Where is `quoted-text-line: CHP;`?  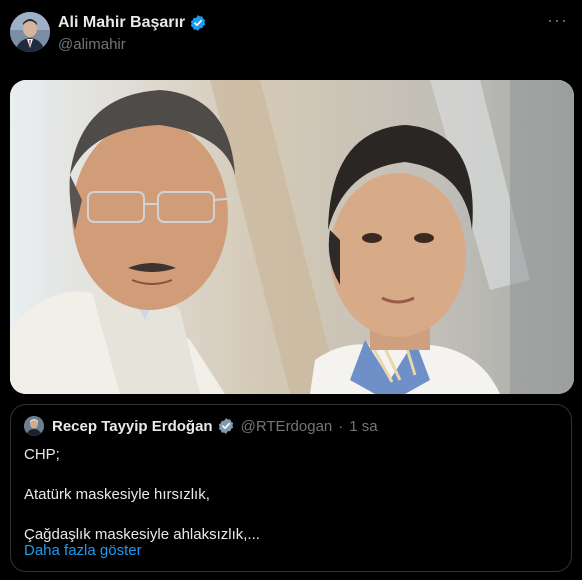
quoted-text-line: CHP; is located at coordinates (42, 454).